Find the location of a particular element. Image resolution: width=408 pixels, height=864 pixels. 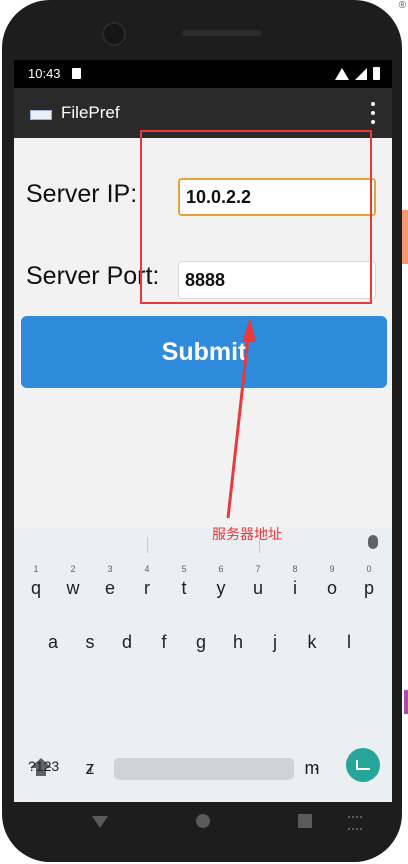

registered-mark: ® is located at coordinates (402, 5).